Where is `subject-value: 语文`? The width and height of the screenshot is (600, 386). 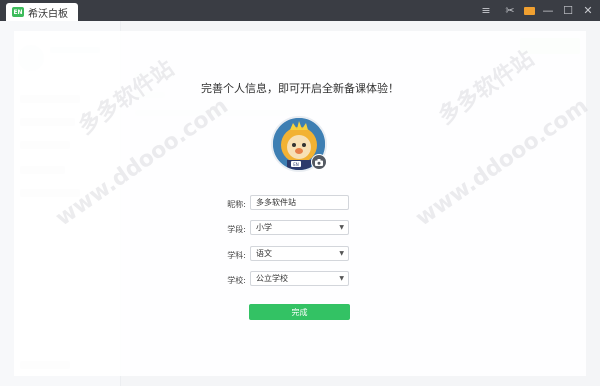 subject-value: 语文 is located at coordinates (264, 253).